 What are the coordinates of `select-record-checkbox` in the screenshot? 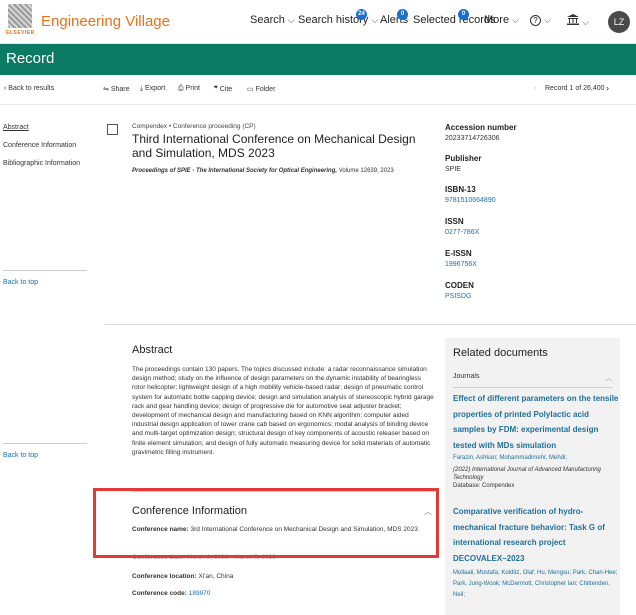 It's located at (112, 129).